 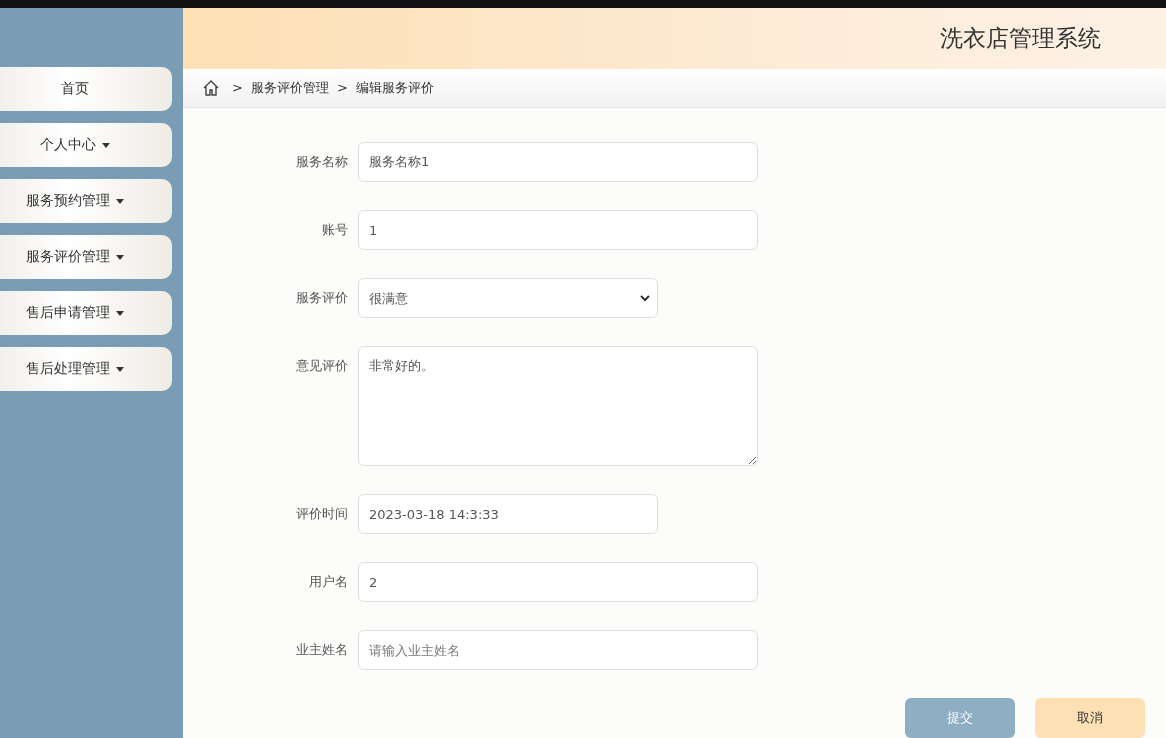 What do you see at coordinates (86, 201) in the screenshot?
I see `sidebar-item: 服务预约管理` at bounding box center [86, 201].